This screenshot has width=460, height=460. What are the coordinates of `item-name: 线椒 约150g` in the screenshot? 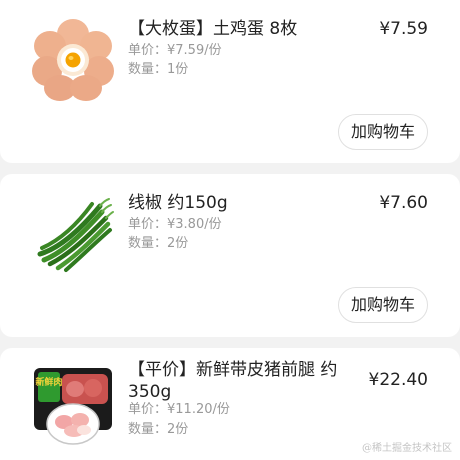 It's located at (178, 203).